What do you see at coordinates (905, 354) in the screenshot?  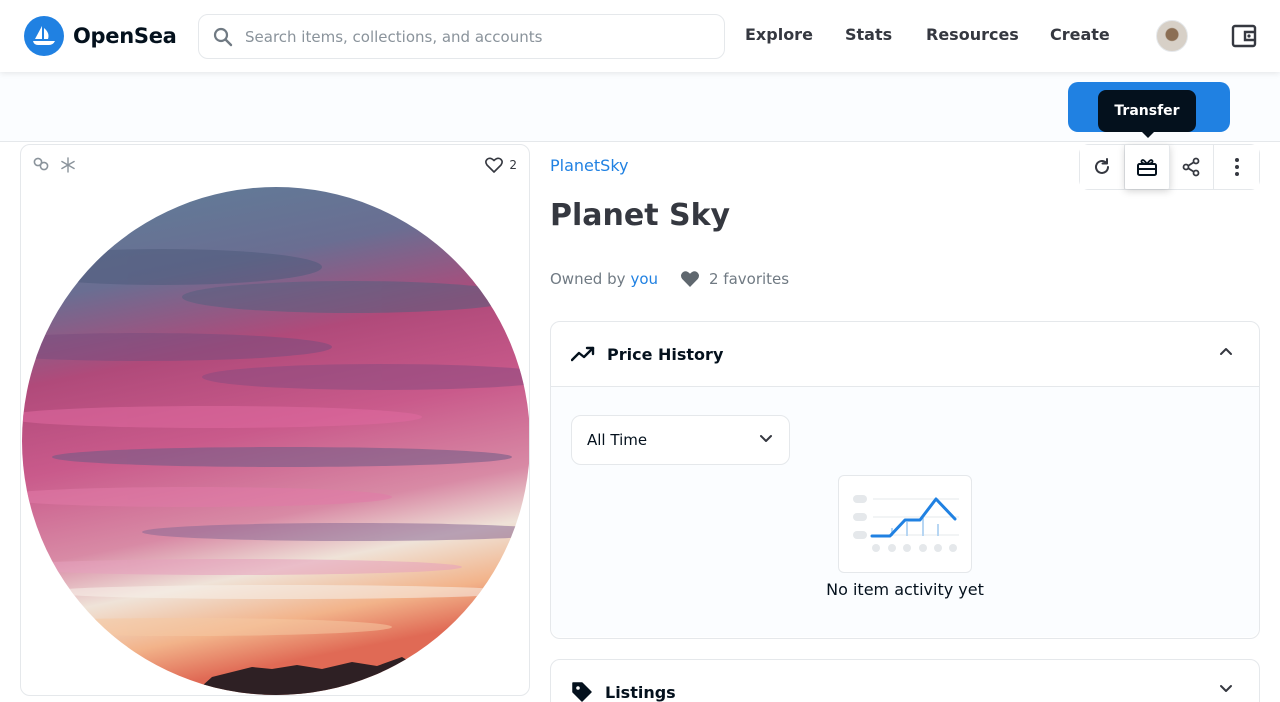 I see `price-history-header: Price History` at bounding box center [905, 354].